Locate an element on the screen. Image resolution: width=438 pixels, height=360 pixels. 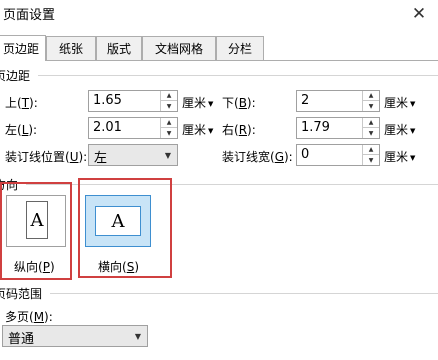
bottom-margin-label: 下(B): is located at coordinates (239, 103).